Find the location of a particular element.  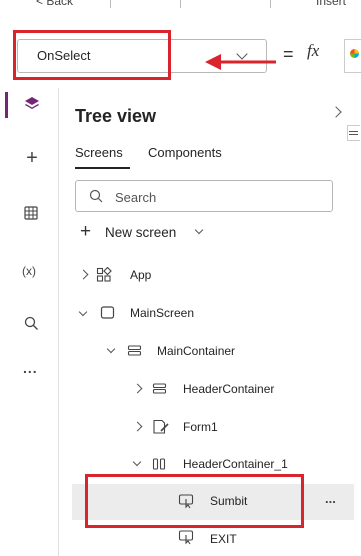

collapse-panel-icon is located at coordinates (336, 112).